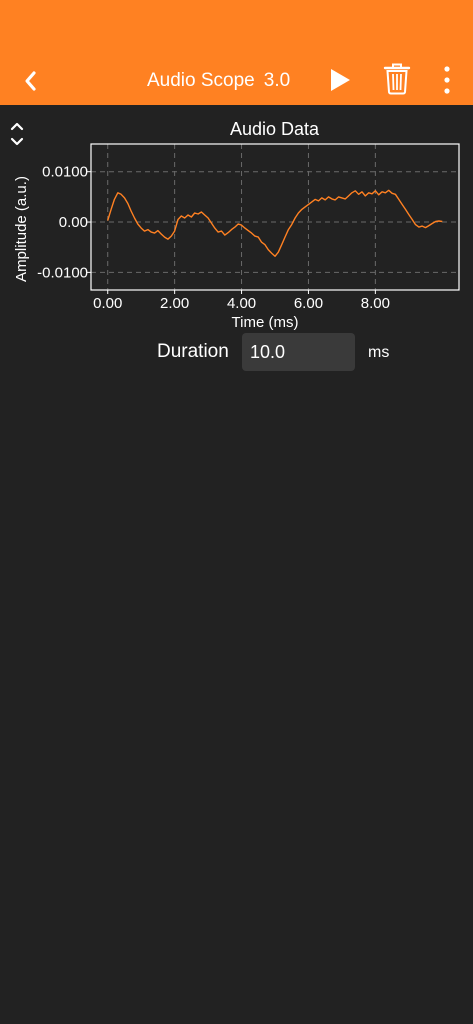 The width and height of the screenshot is (473, 1024). I want to click on x-axis-label: Time (ms), so click(265, 322).